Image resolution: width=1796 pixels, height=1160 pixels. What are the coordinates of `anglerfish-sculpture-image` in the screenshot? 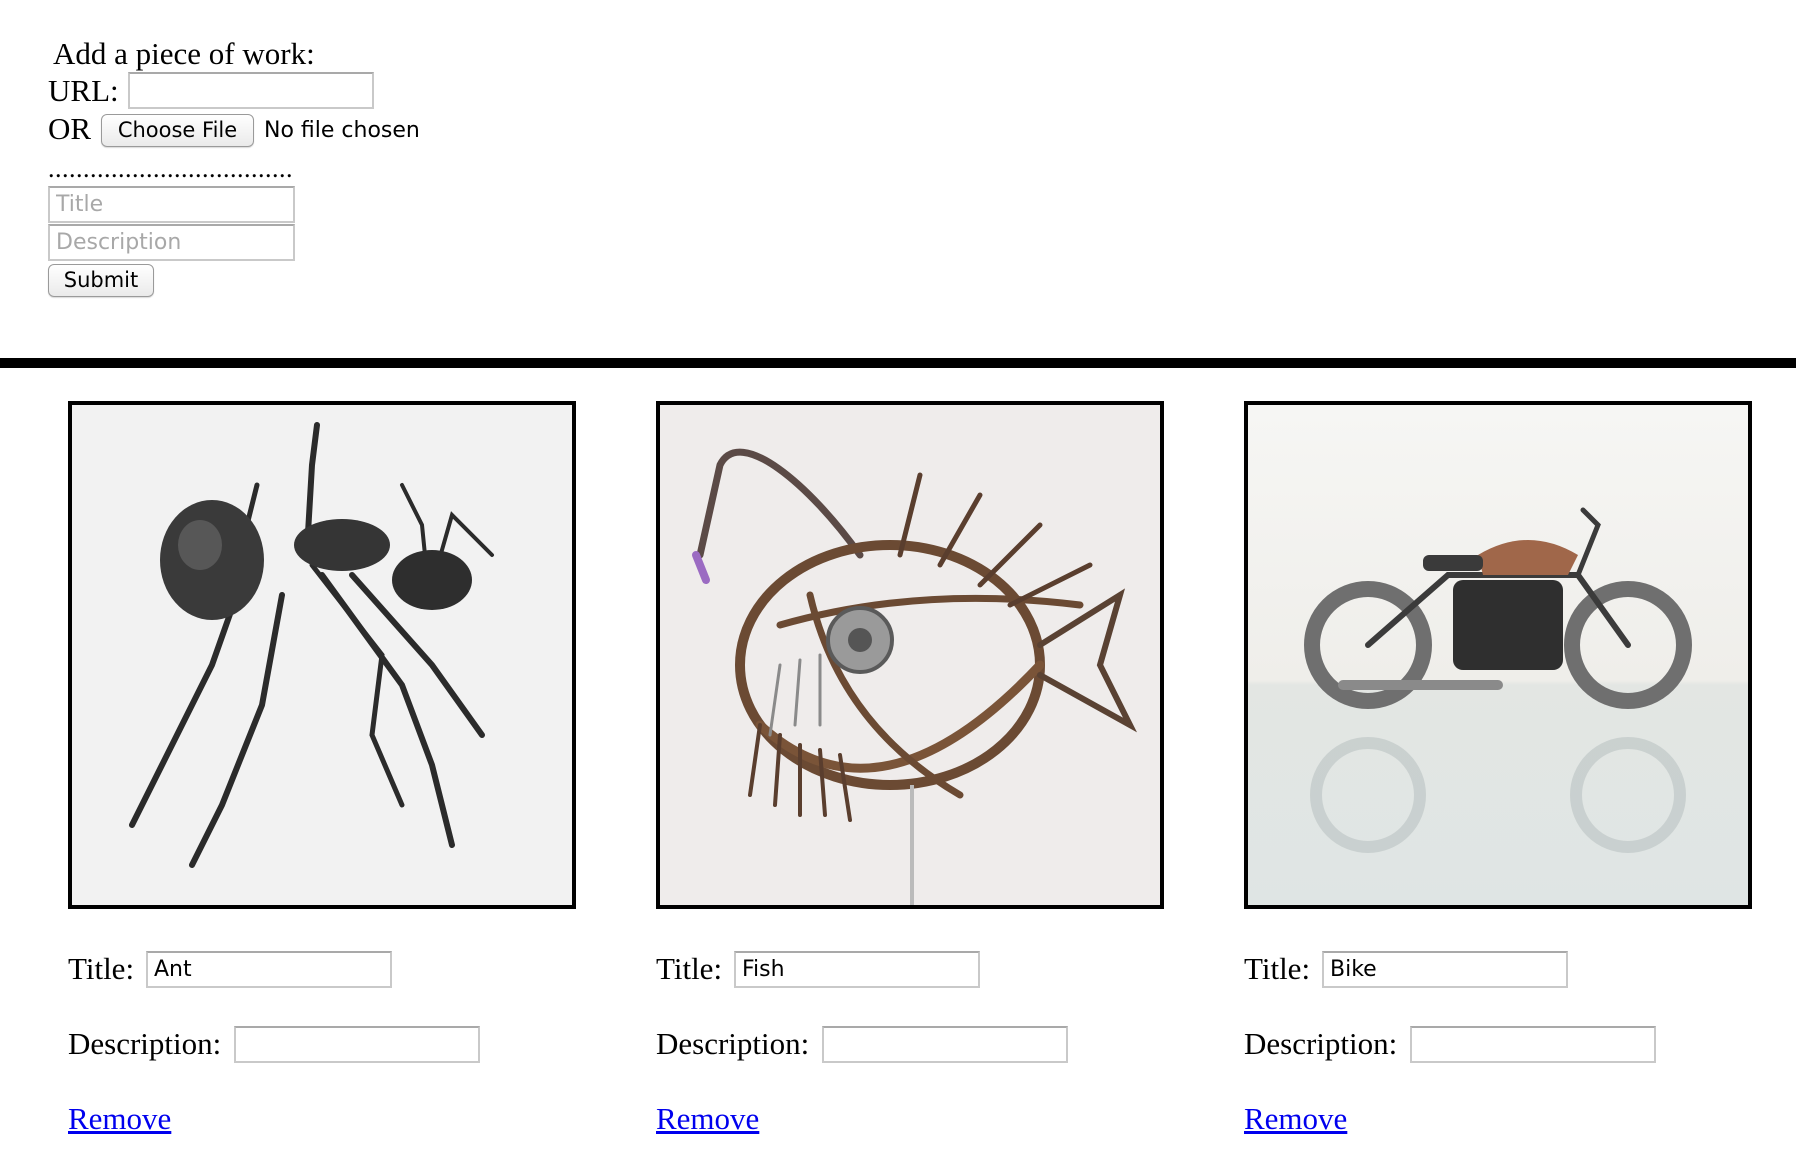 It's located at (910, 655).